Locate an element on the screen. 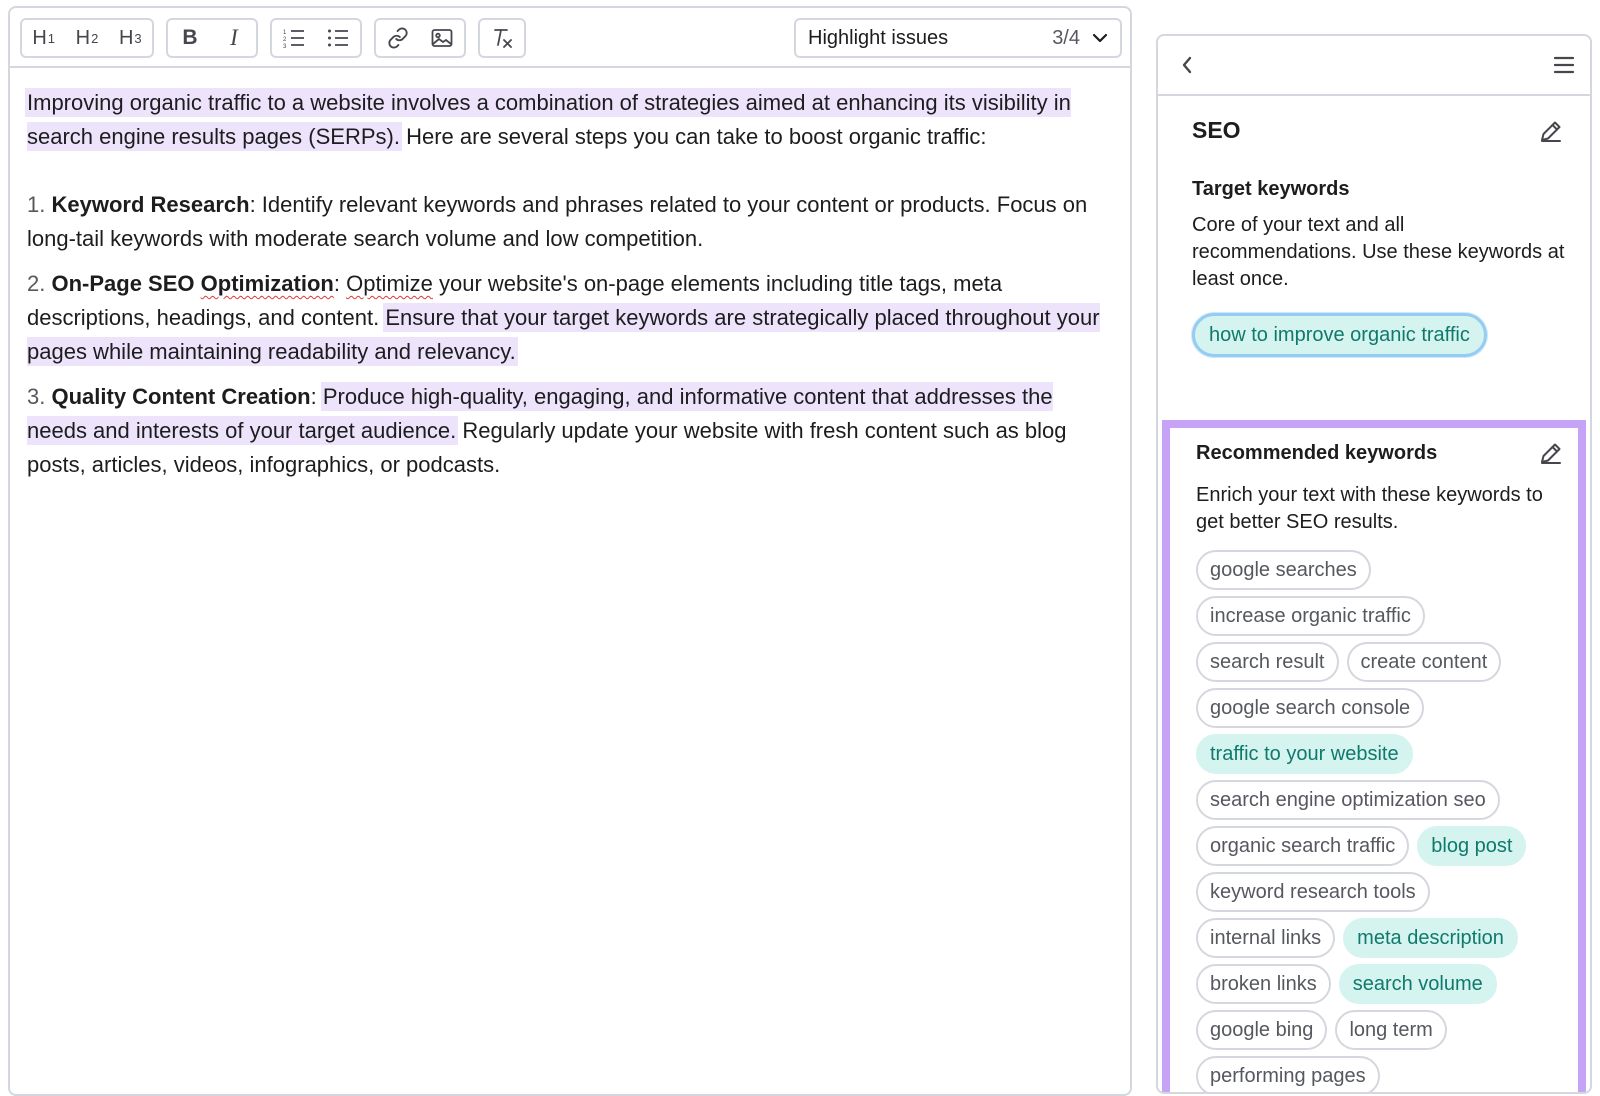 Image resolution: width=1600 pixels, height=1096 pixels. hamburger-menu-icon is located at coordinates (1564, 65).